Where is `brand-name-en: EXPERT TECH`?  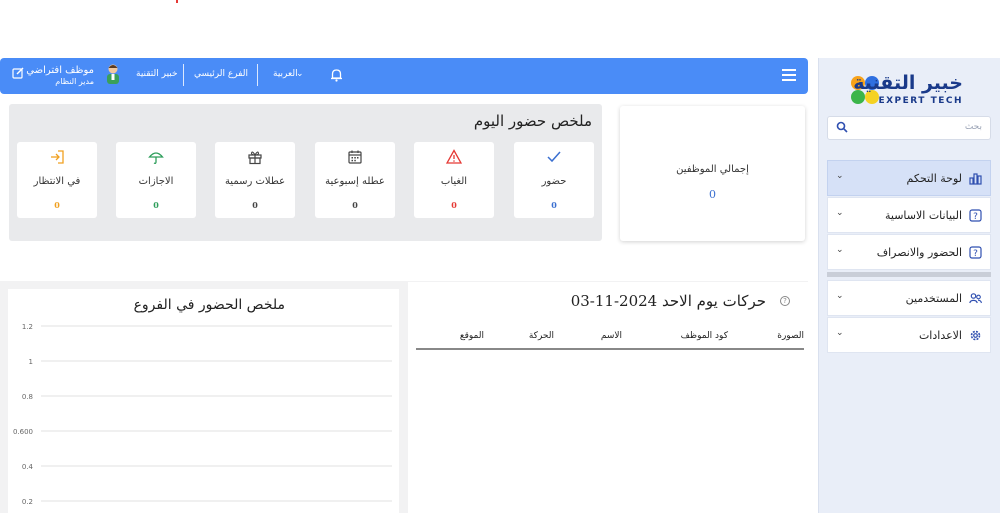 brand-name-en: EXPERT TECH is located at coordinates (920, 101).